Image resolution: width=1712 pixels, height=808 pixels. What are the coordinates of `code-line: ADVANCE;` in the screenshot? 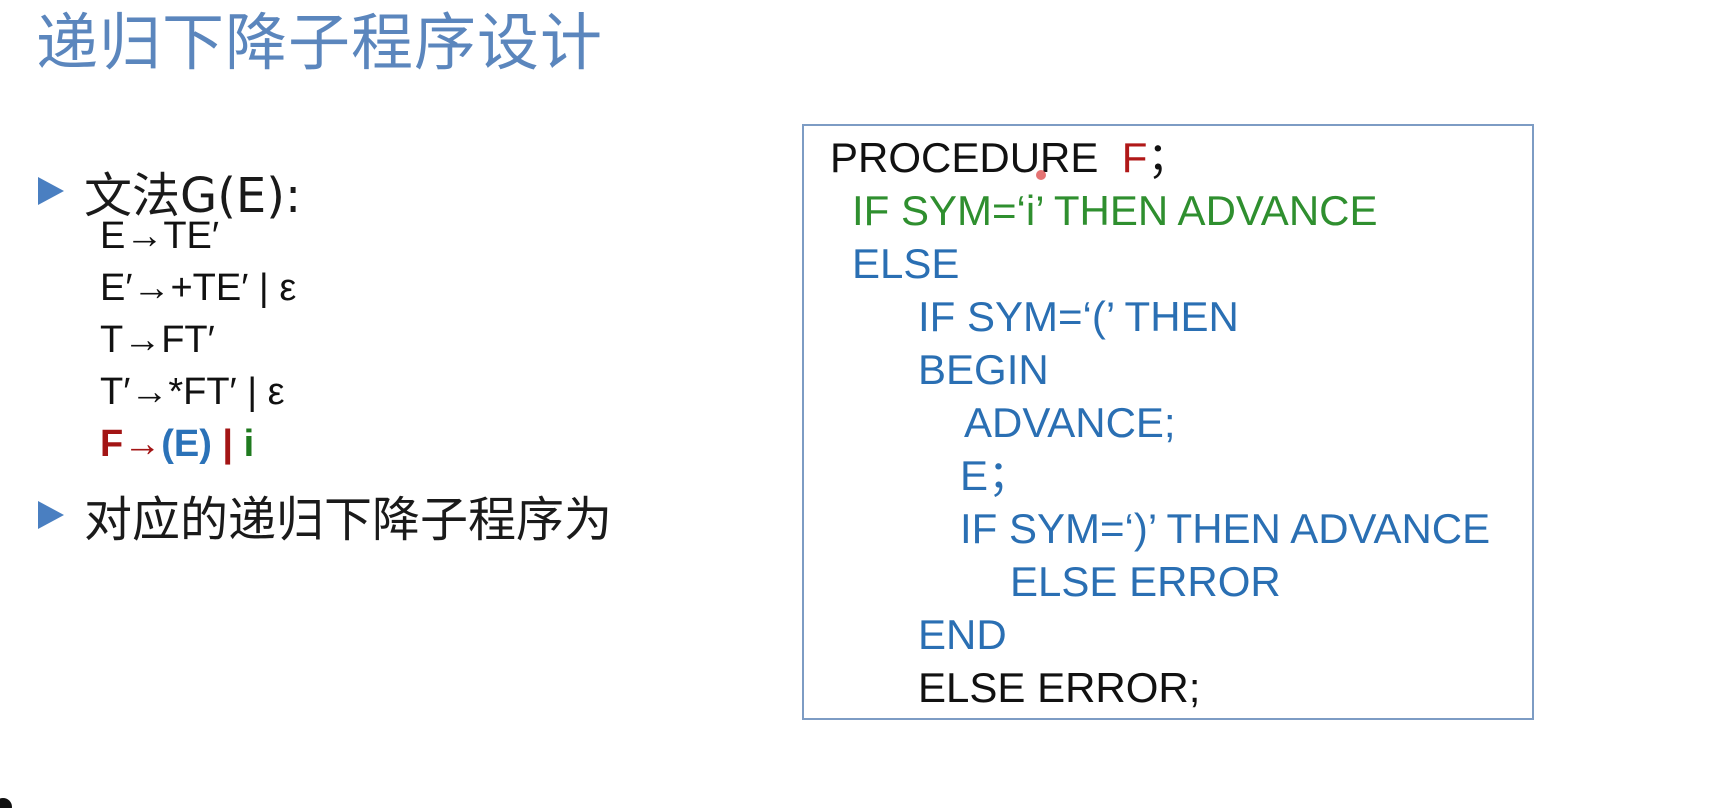 It's located at (1070, 422).